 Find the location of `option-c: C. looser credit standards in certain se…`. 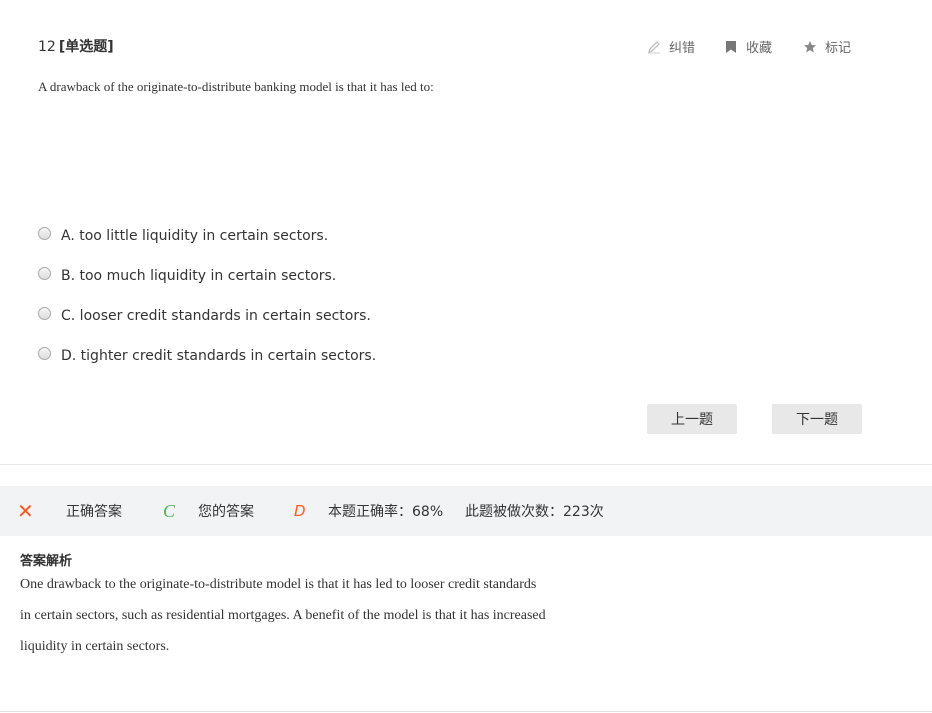

option-c: C. looser credit standards in certain se… is located at coordinates (204, 315).